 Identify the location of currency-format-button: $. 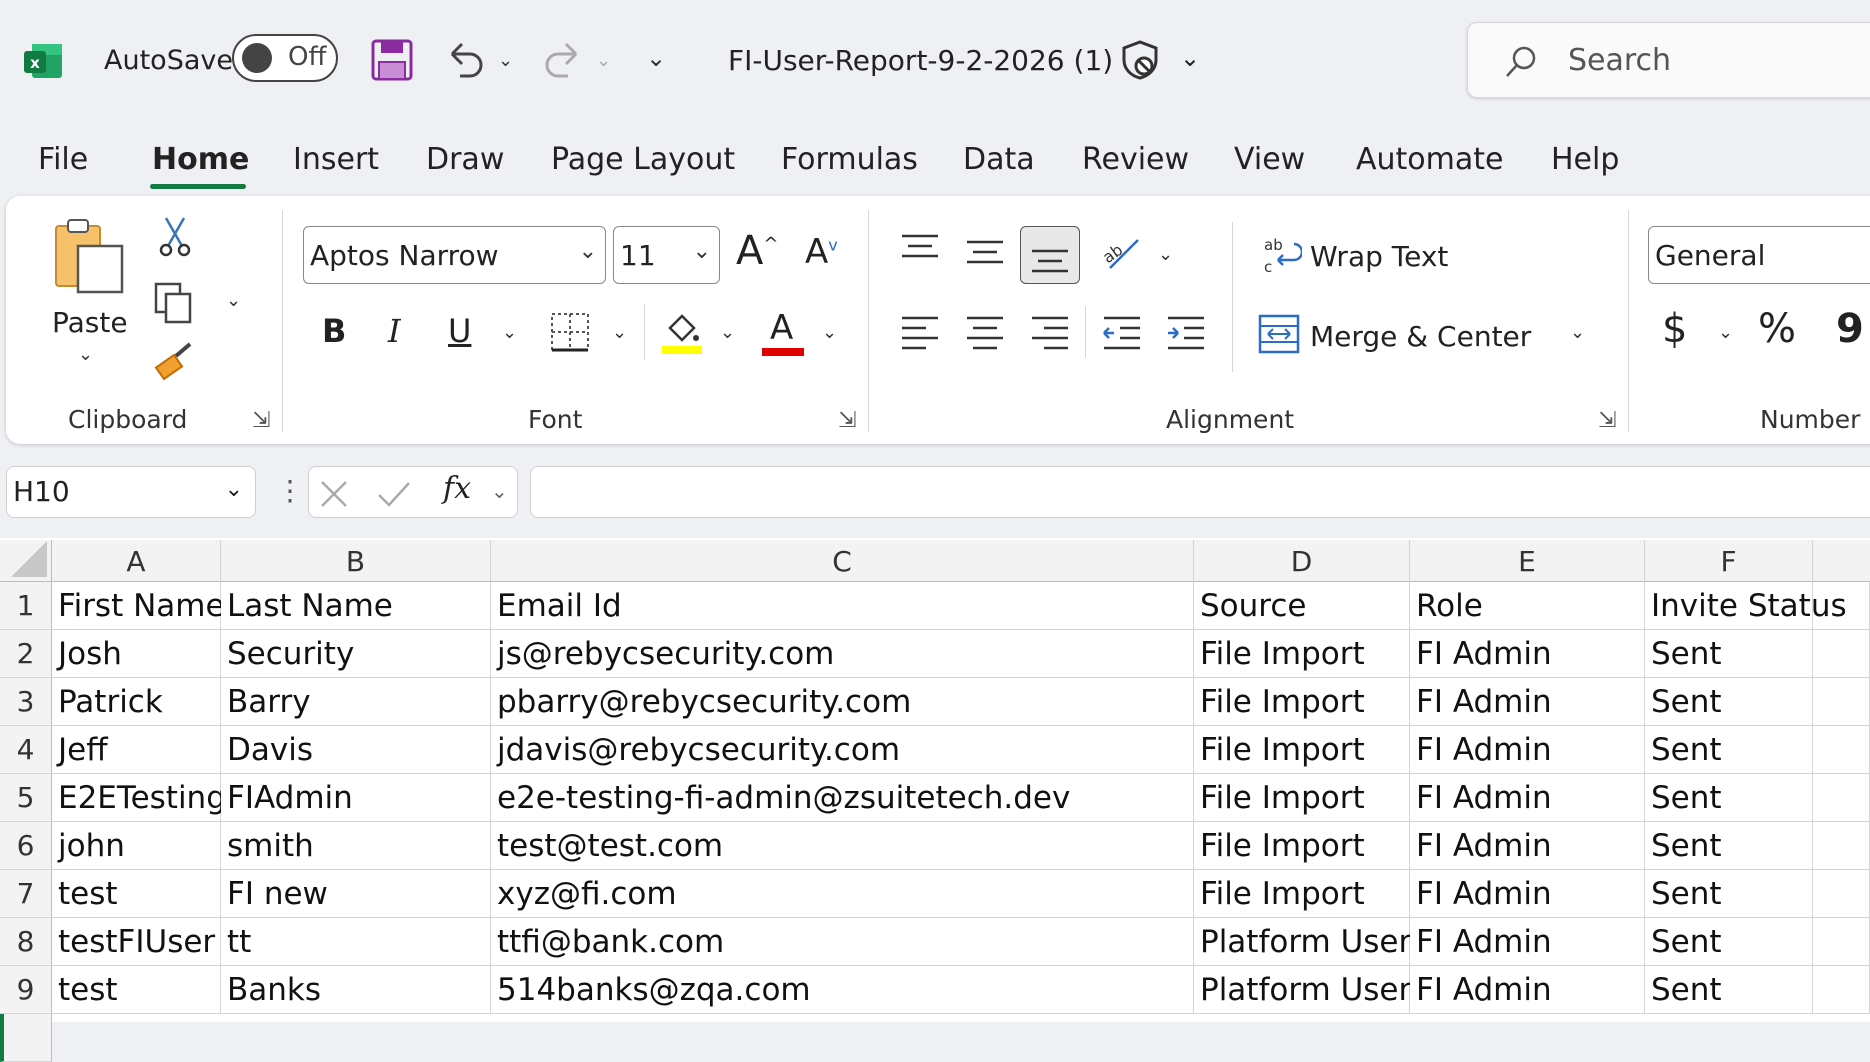
(1674, 329).